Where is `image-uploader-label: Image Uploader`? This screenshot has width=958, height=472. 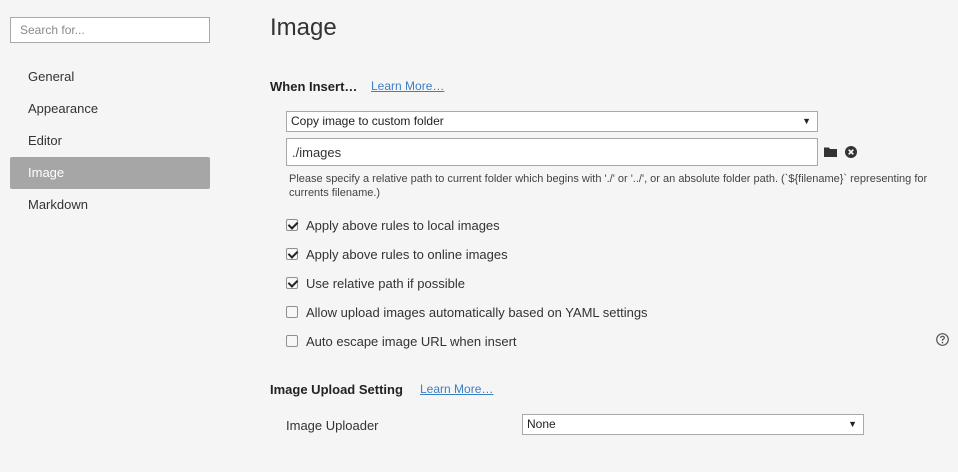 image-uploader-label: Image Uploader is located at coordinates (332, 425).